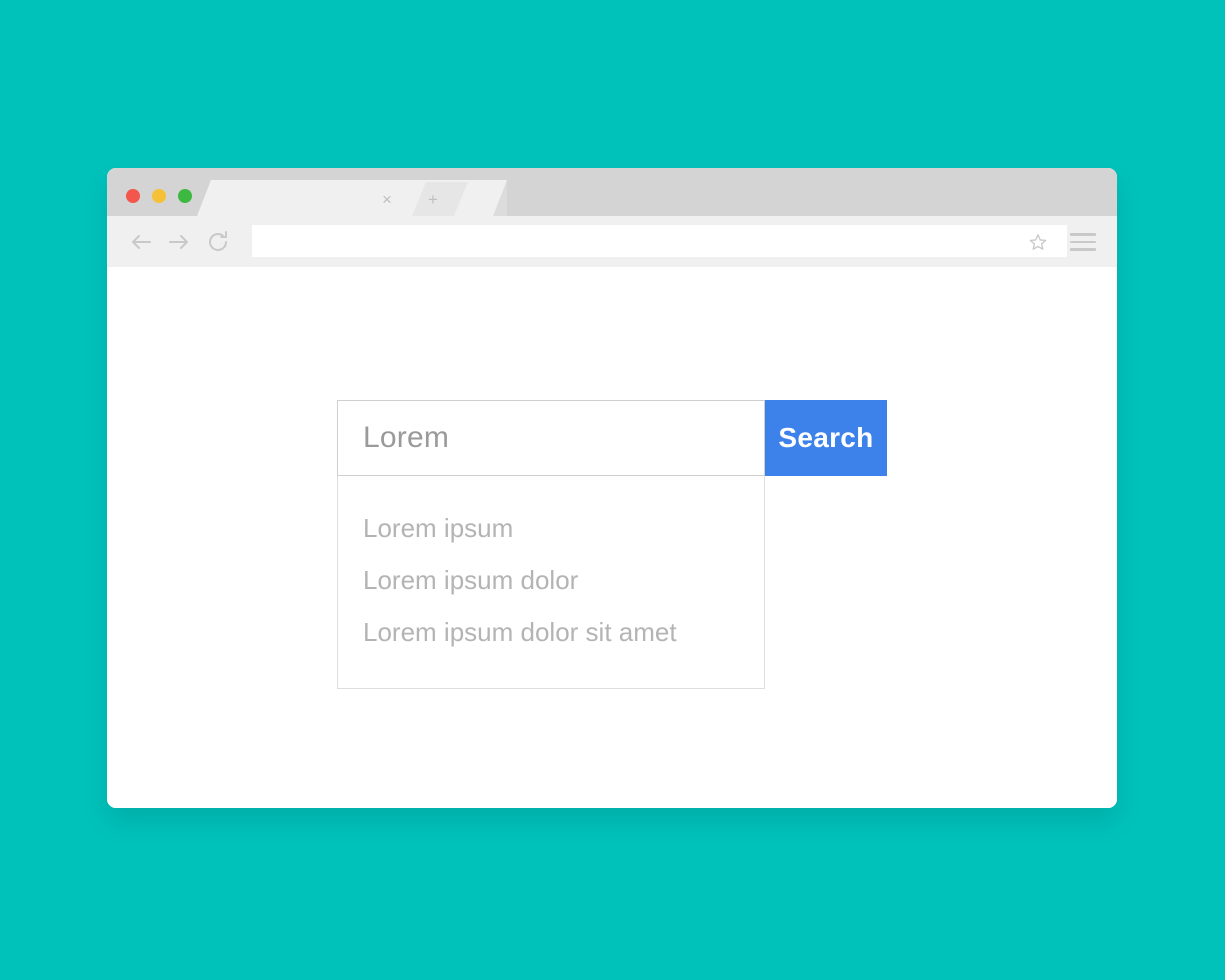 The height and width of the screenshot is (980, 1225). I want to click on reload-icon, so click(218, 242).